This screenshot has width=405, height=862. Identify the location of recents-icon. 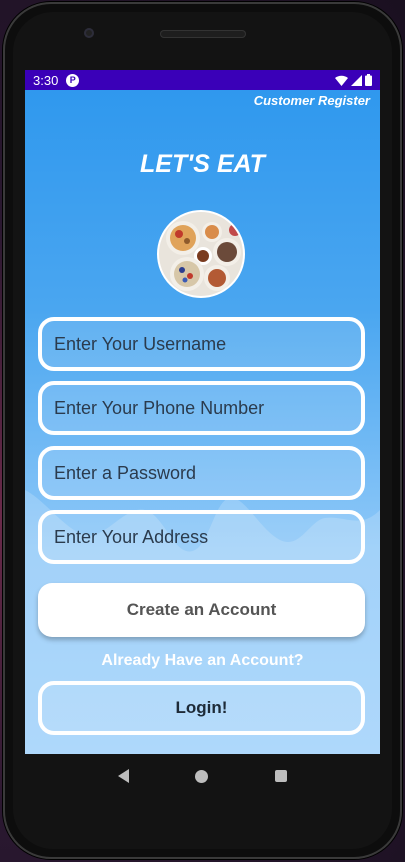
(280, 776).